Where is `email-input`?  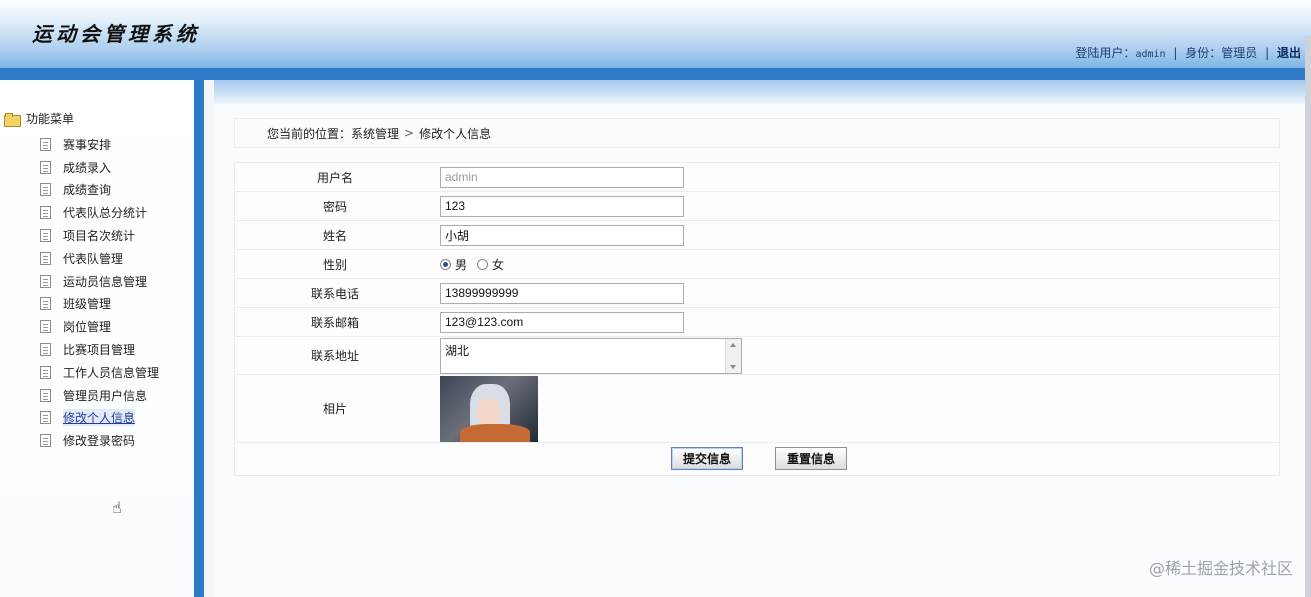 email-input is located at coordinates (562, 322).